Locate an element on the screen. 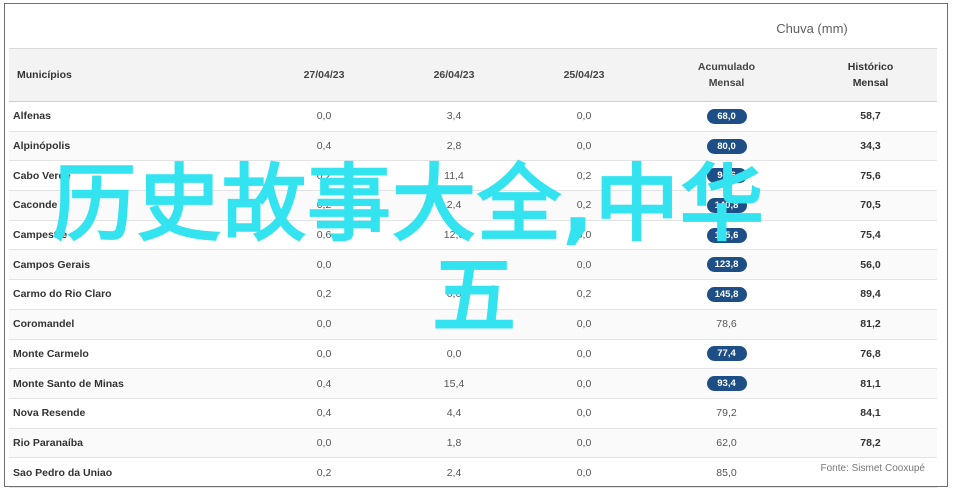  date-1-cell: 0,2 is located at coordinates (324, 472).